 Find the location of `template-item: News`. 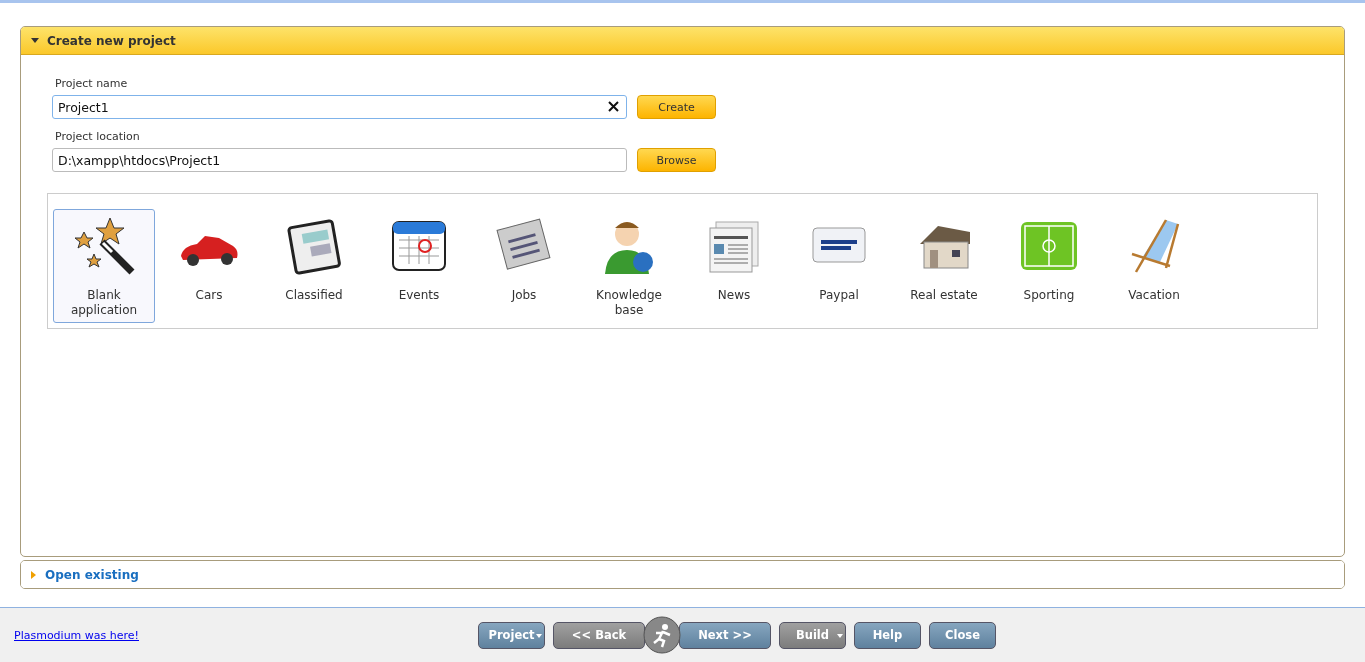

template-item: News is located at coordinates (734, 266).